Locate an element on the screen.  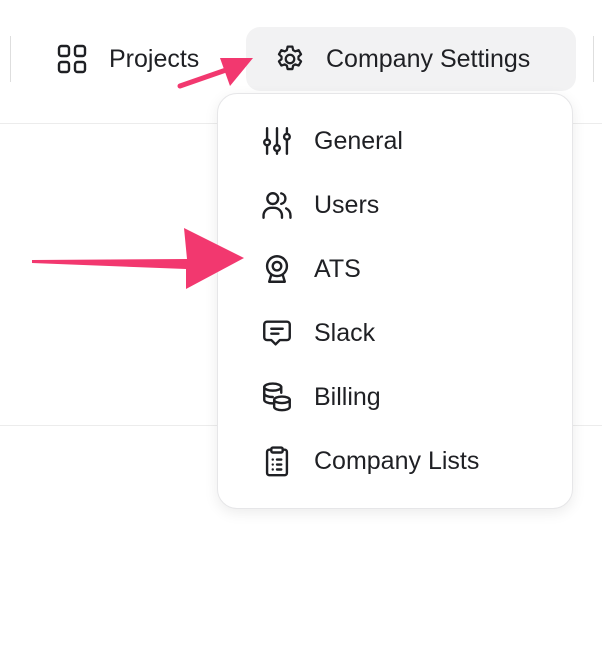
menu-item-label: Company Lists is located at coordinates (397, 460).